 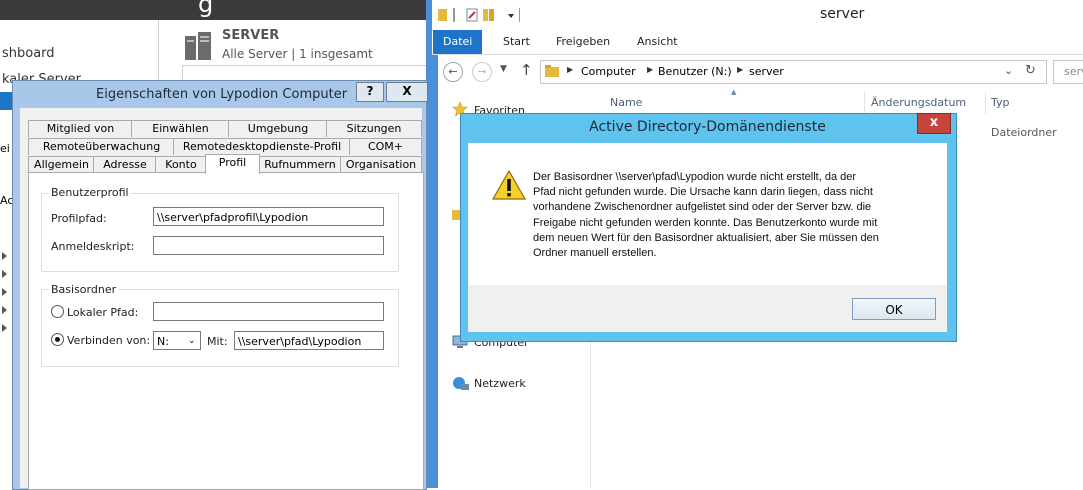 I want to click on connect-label: Verbinden von:, so click(x=109, y=340).